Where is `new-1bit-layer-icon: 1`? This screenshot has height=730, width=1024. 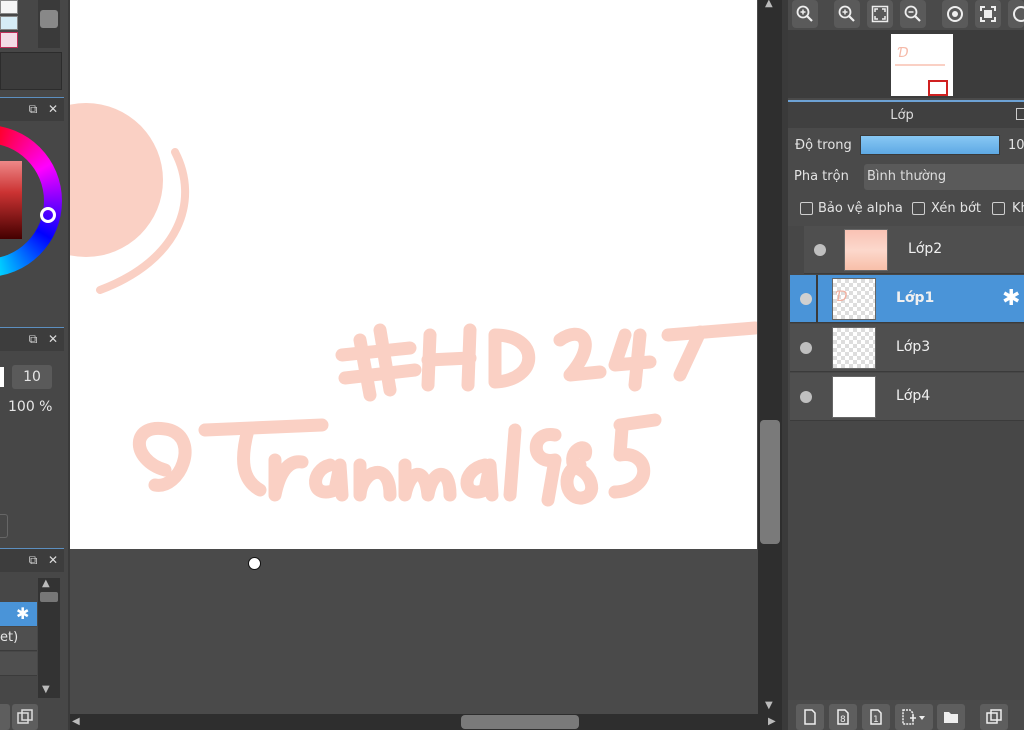
new-1bit-layer-icon: 1 is located at coordinates (876, 717).